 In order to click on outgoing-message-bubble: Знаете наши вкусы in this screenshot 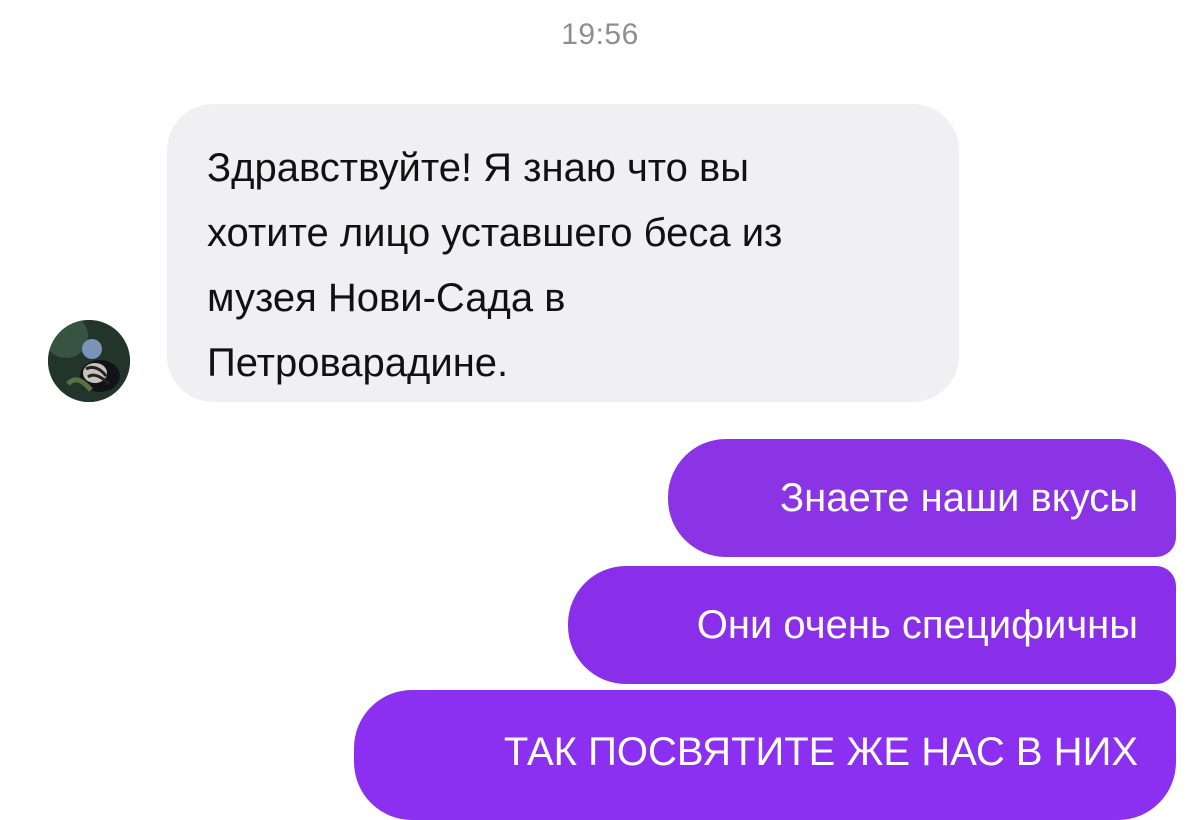, I will do `click(922, 498)`.